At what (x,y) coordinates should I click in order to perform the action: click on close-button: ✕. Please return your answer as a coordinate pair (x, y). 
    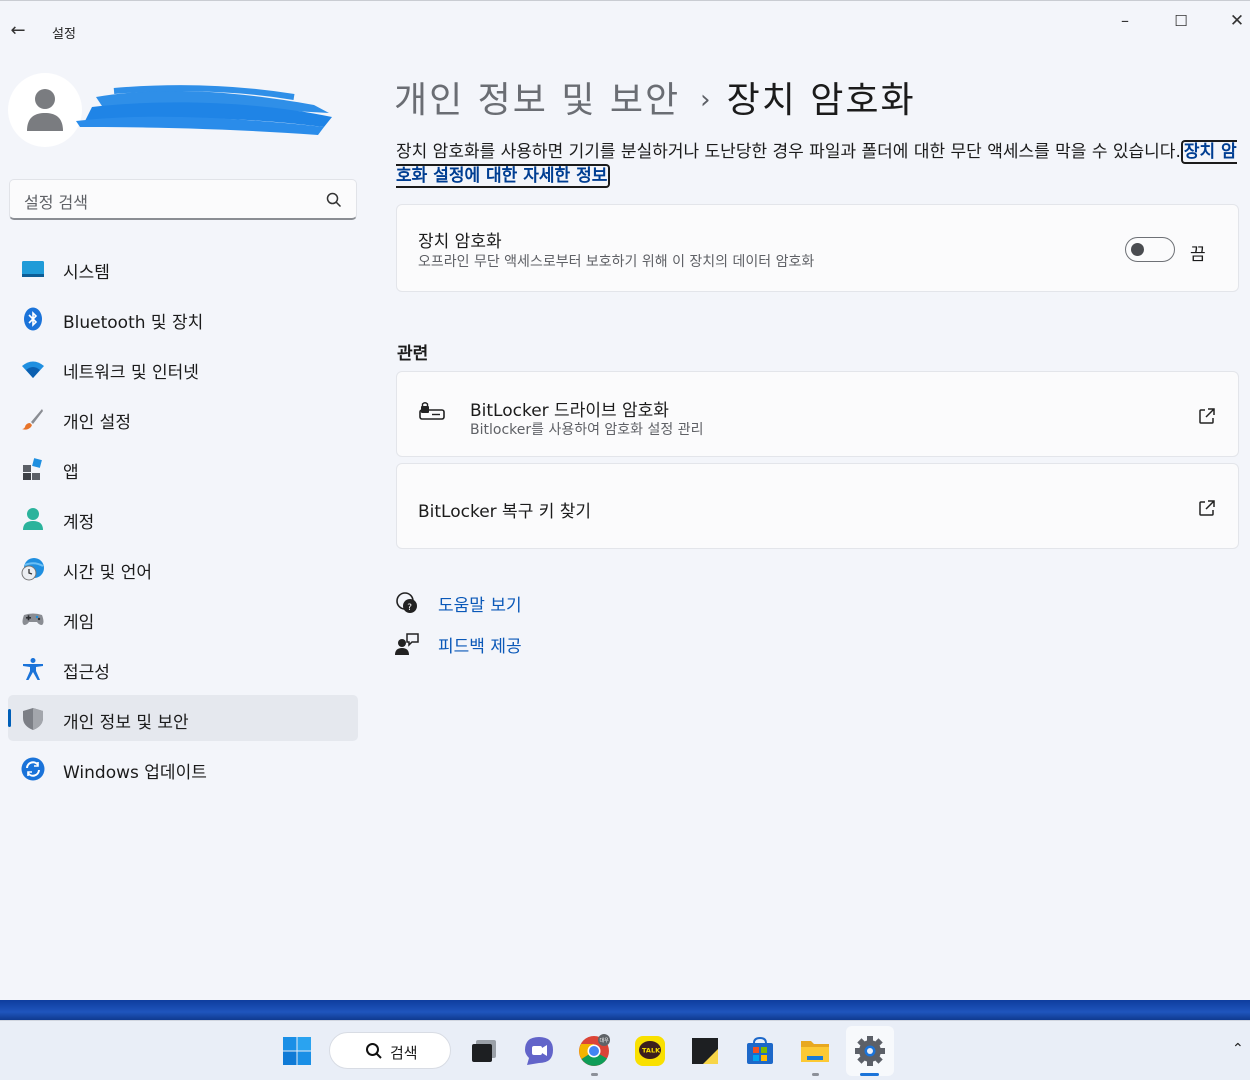
    Looking at the image, I should click on (1232, 21).